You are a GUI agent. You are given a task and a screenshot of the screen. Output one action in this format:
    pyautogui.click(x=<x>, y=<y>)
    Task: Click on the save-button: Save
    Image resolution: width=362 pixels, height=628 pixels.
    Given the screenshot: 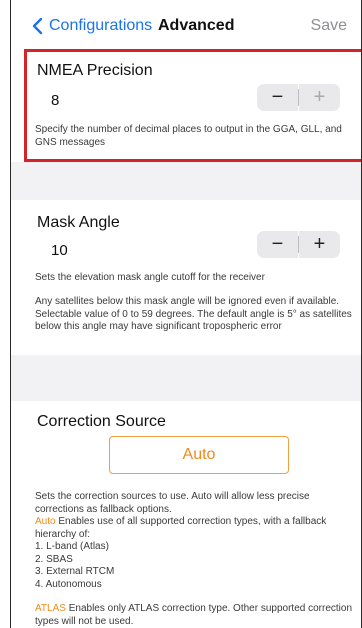 What is the action you would take?
    pyautogui.click(x=329, y=26)
    